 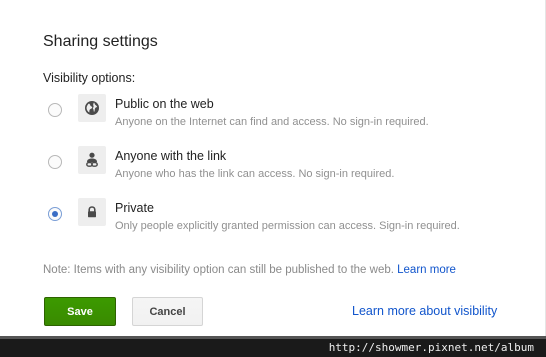 What do you see at coordinates (55, 110) in the screenshot?
I see `radio-public` at bounding box center [55, 110].